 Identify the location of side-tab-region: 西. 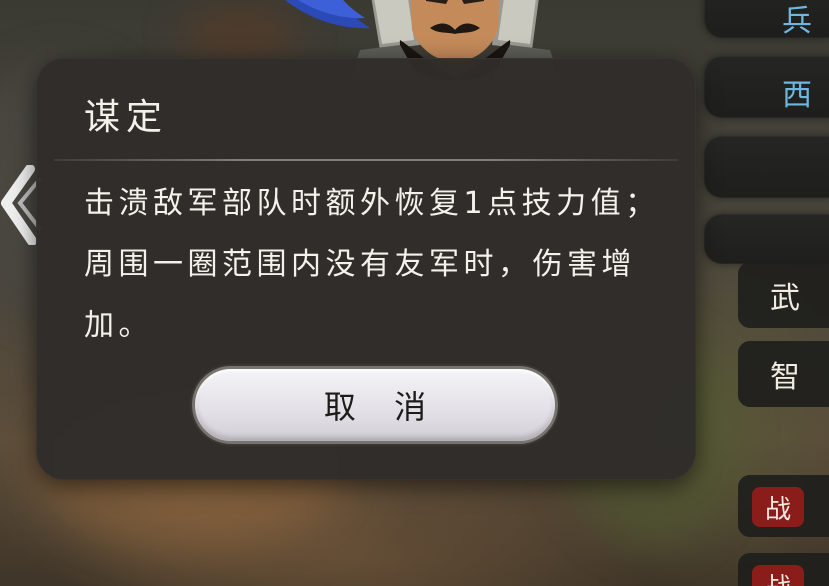
(766, 87).